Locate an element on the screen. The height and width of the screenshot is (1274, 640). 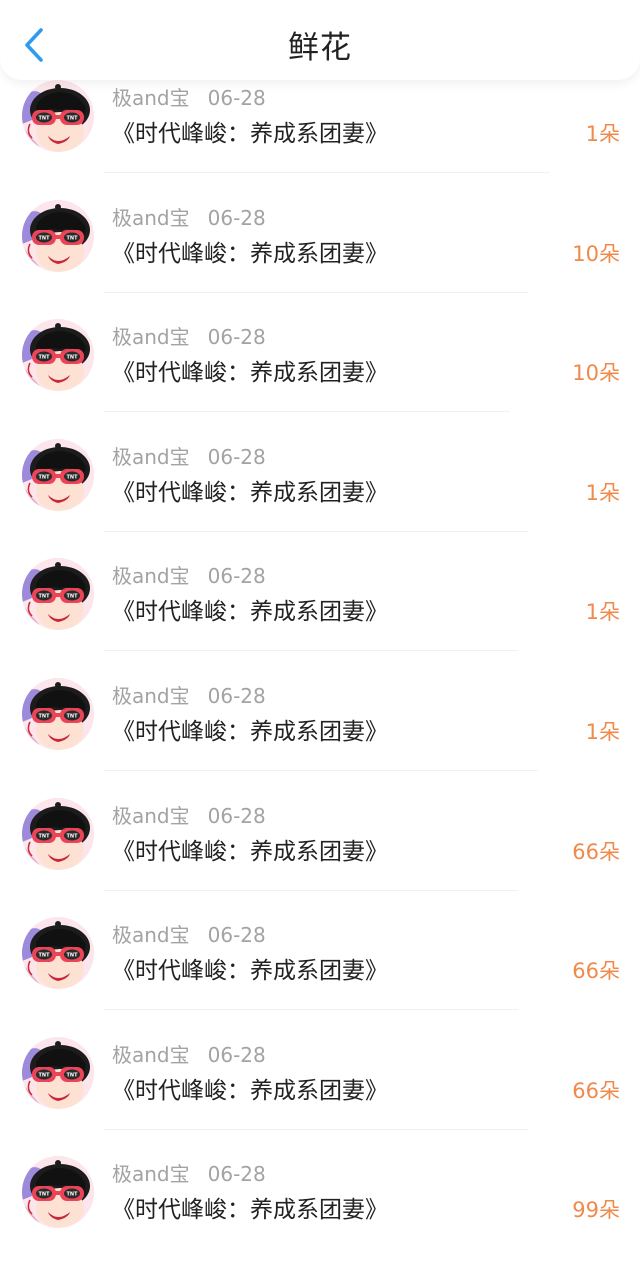
top-nav-bar: 鲜花 is located at coordinates (320, 40).